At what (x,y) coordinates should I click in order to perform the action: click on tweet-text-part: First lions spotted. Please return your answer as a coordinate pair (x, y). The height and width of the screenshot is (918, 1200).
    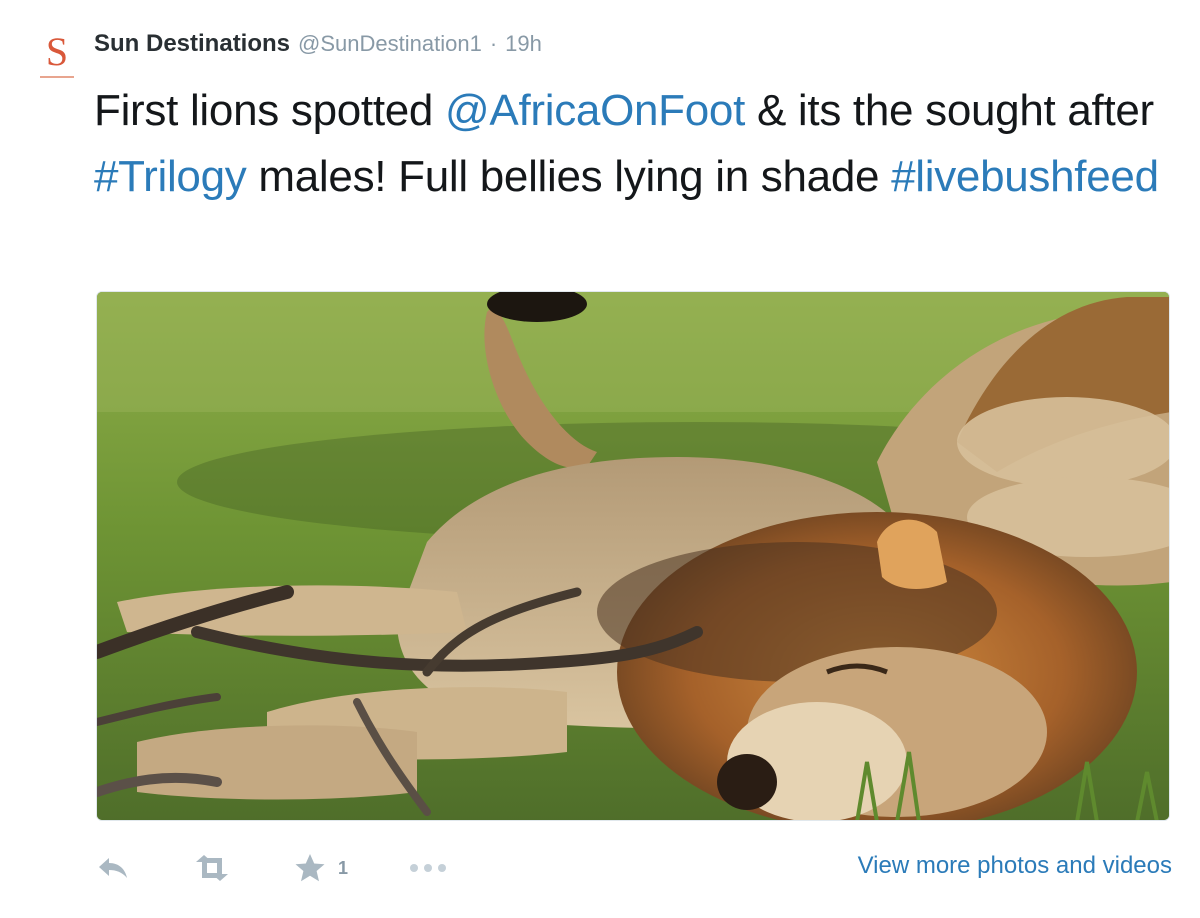
    Looking at the image, I should click on (270, 110).